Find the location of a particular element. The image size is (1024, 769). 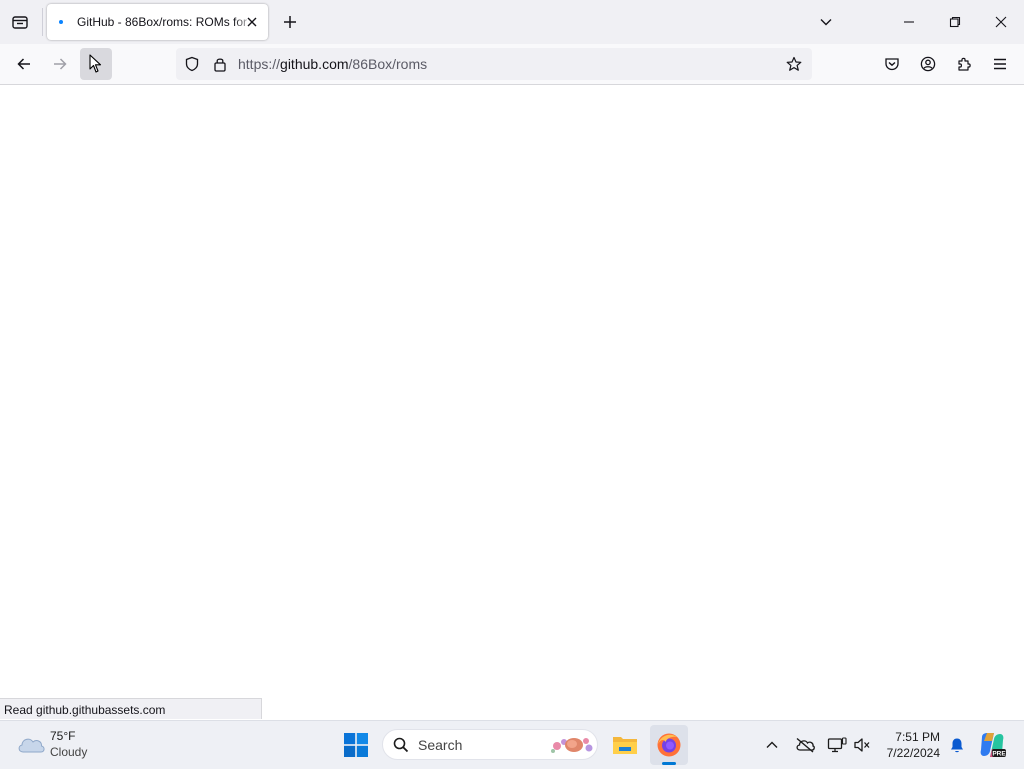

tab-divider is located at coordinates (42, 22).